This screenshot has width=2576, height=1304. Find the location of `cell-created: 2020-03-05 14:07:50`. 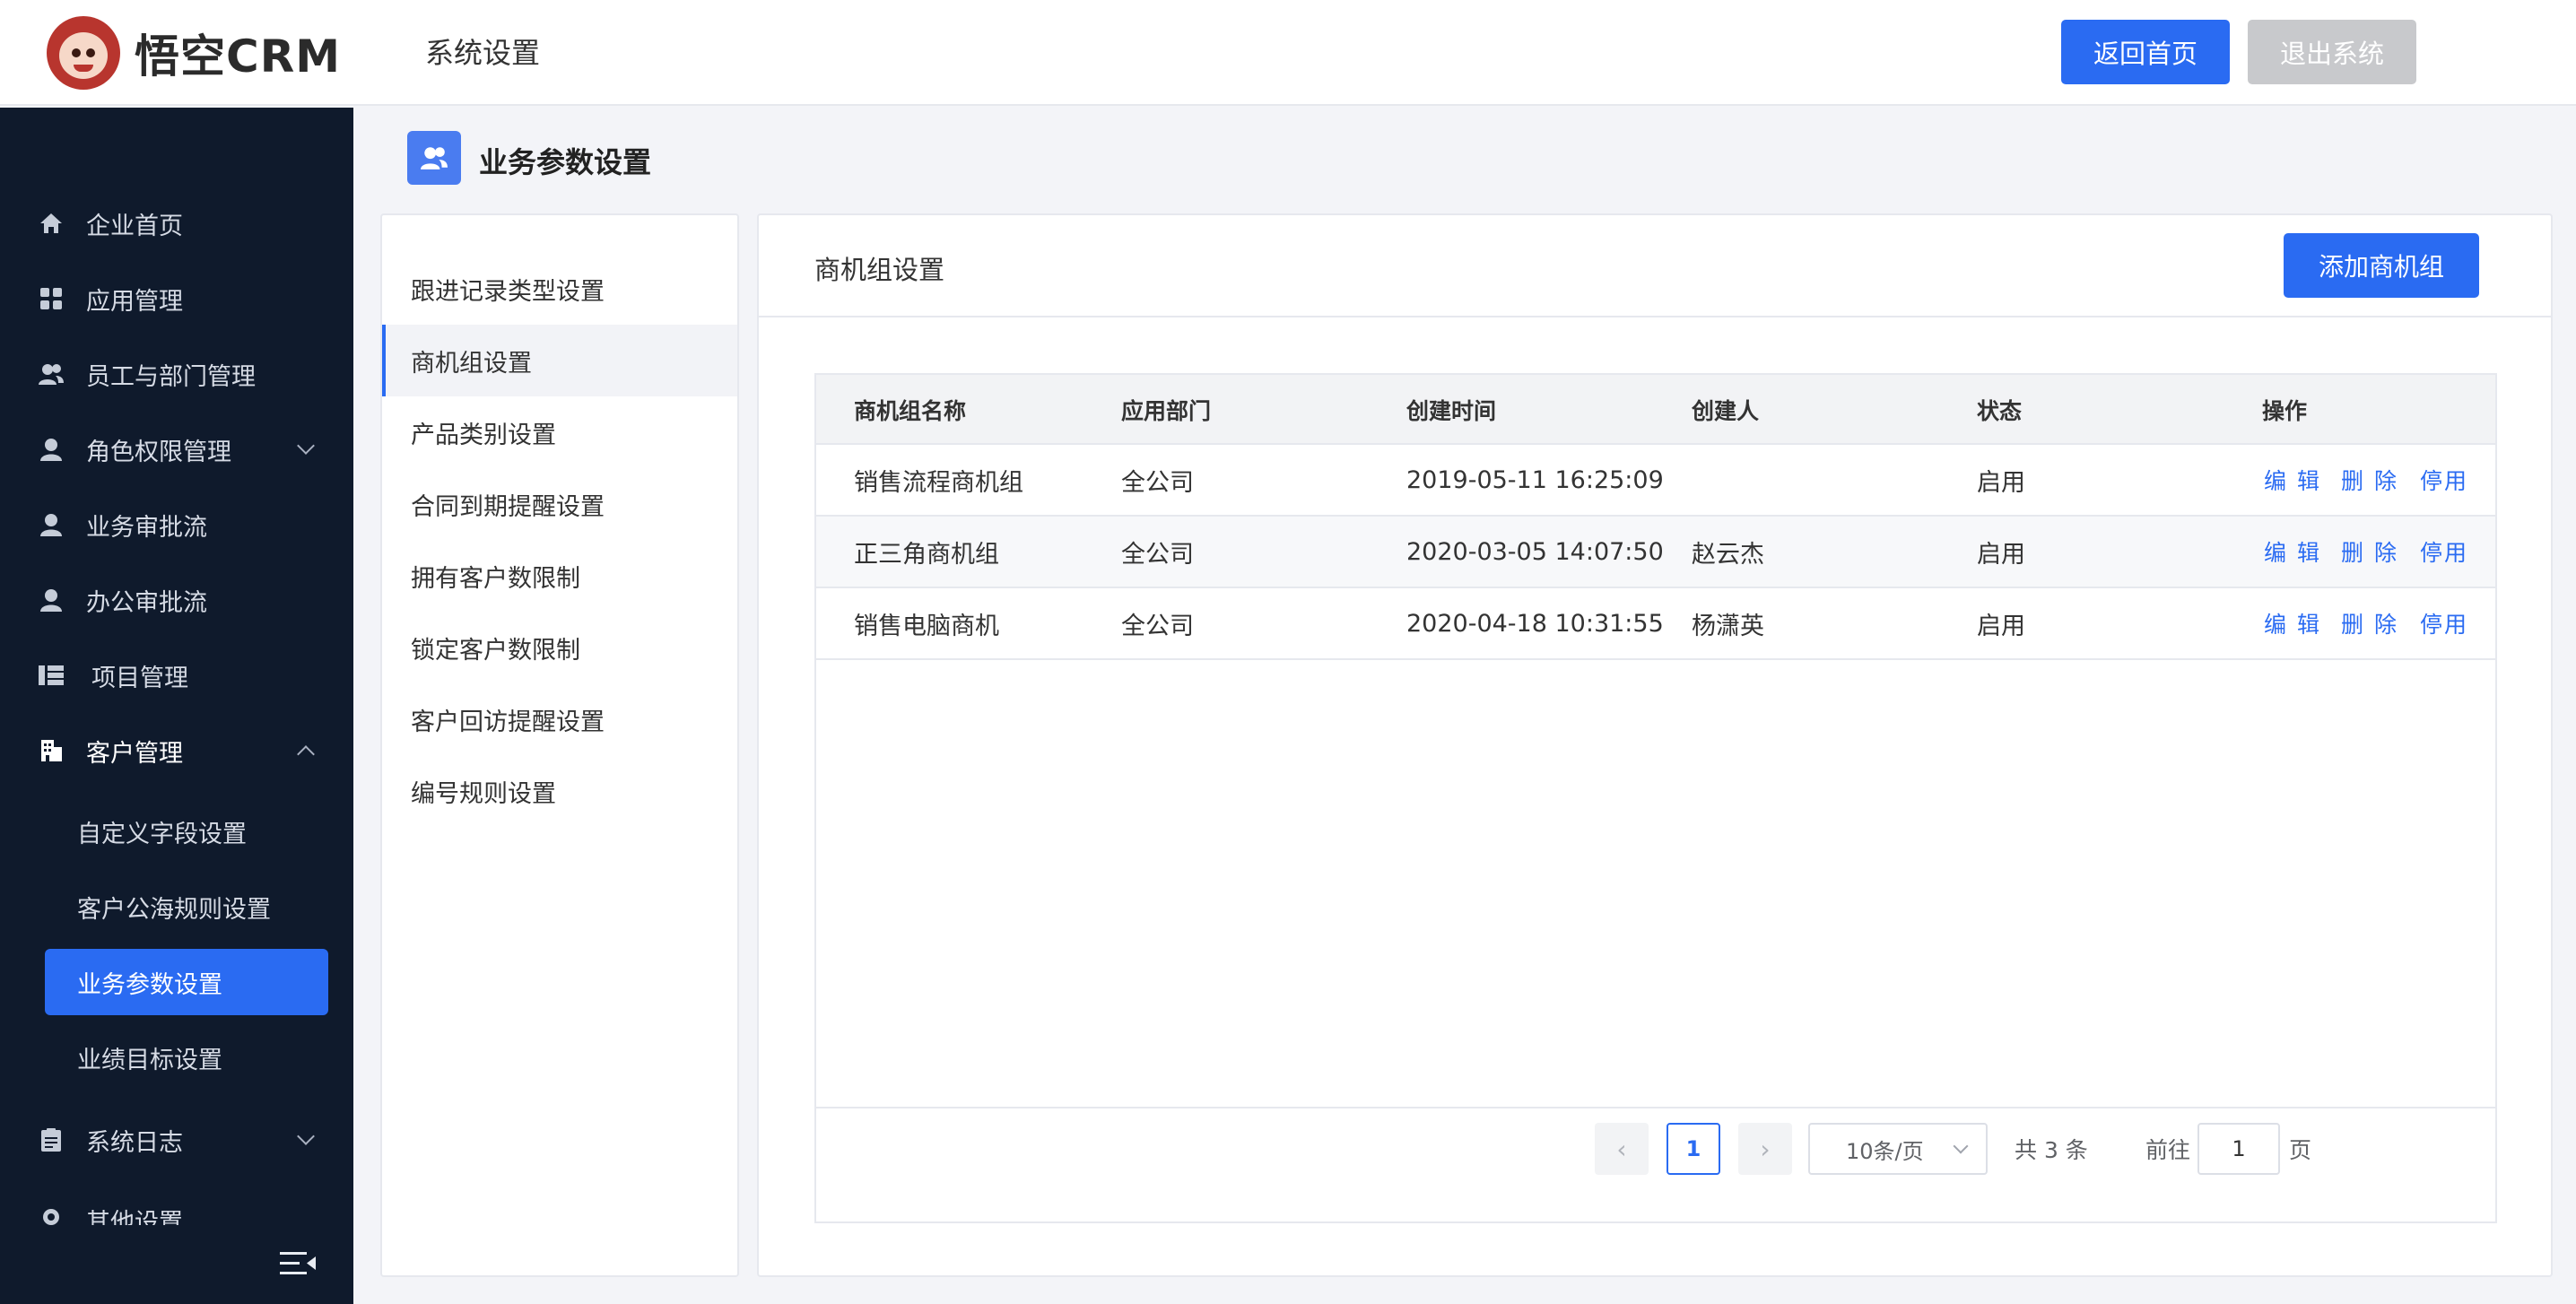

cell-created: 2020-03-05 14:07:50 is located at coordinates (1535, 551).